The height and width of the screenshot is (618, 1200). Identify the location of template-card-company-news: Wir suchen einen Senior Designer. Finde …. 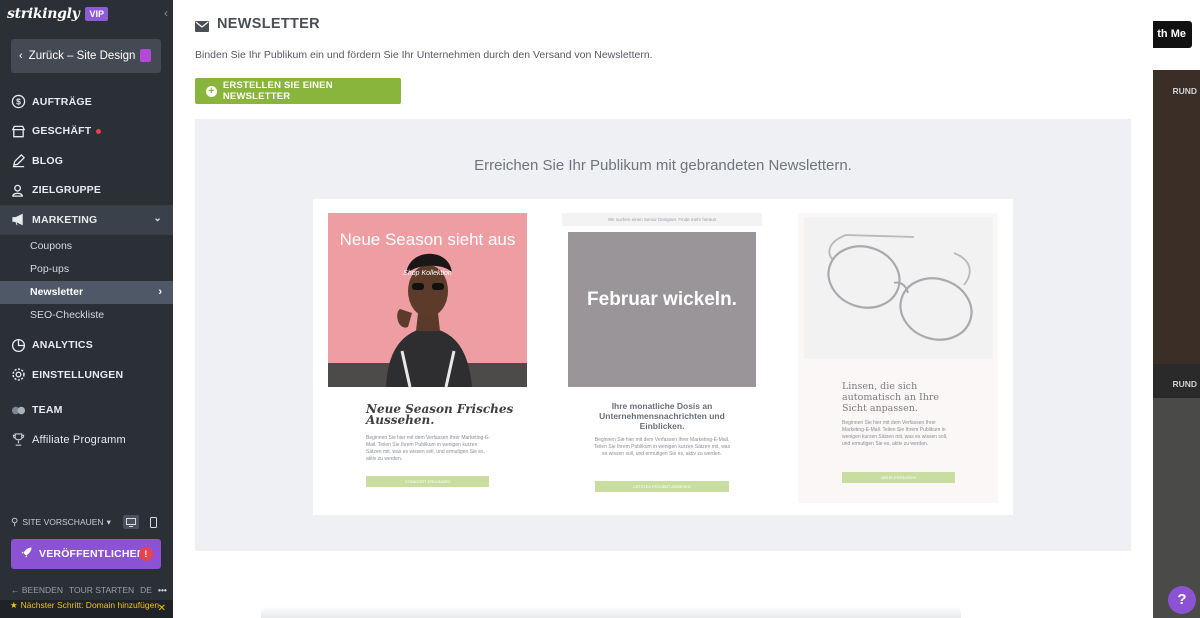
(662, 358).